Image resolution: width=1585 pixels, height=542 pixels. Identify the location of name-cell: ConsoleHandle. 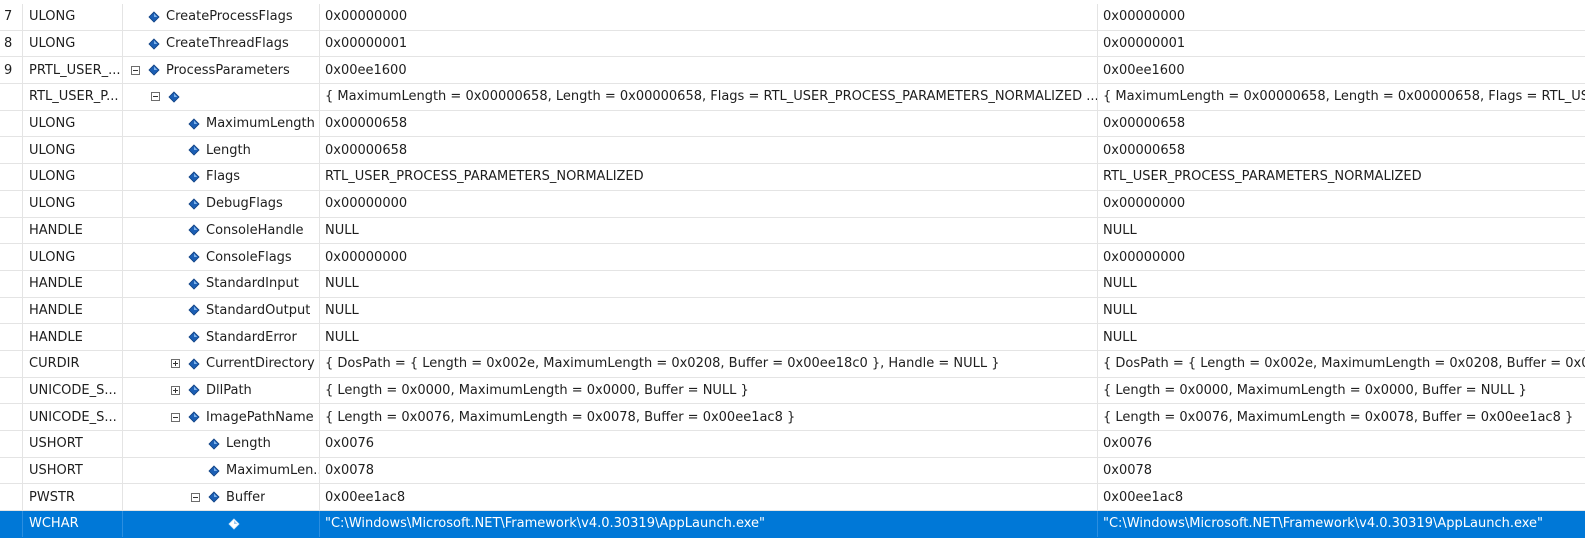
(220, 230).